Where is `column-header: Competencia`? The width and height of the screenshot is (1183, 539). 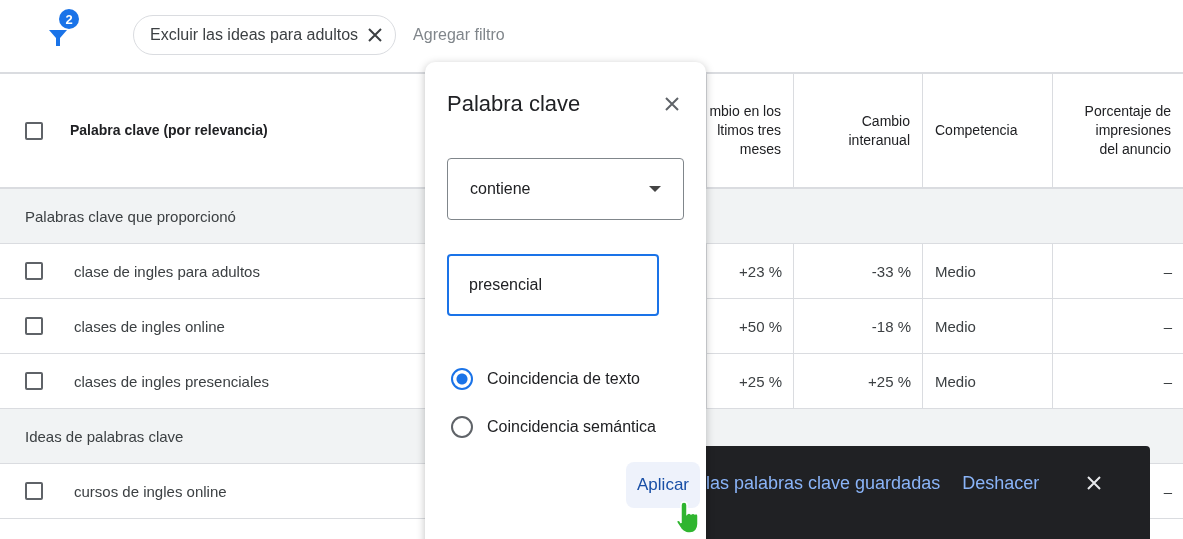 column-header: Competencia is located at coordinates (976, 130).